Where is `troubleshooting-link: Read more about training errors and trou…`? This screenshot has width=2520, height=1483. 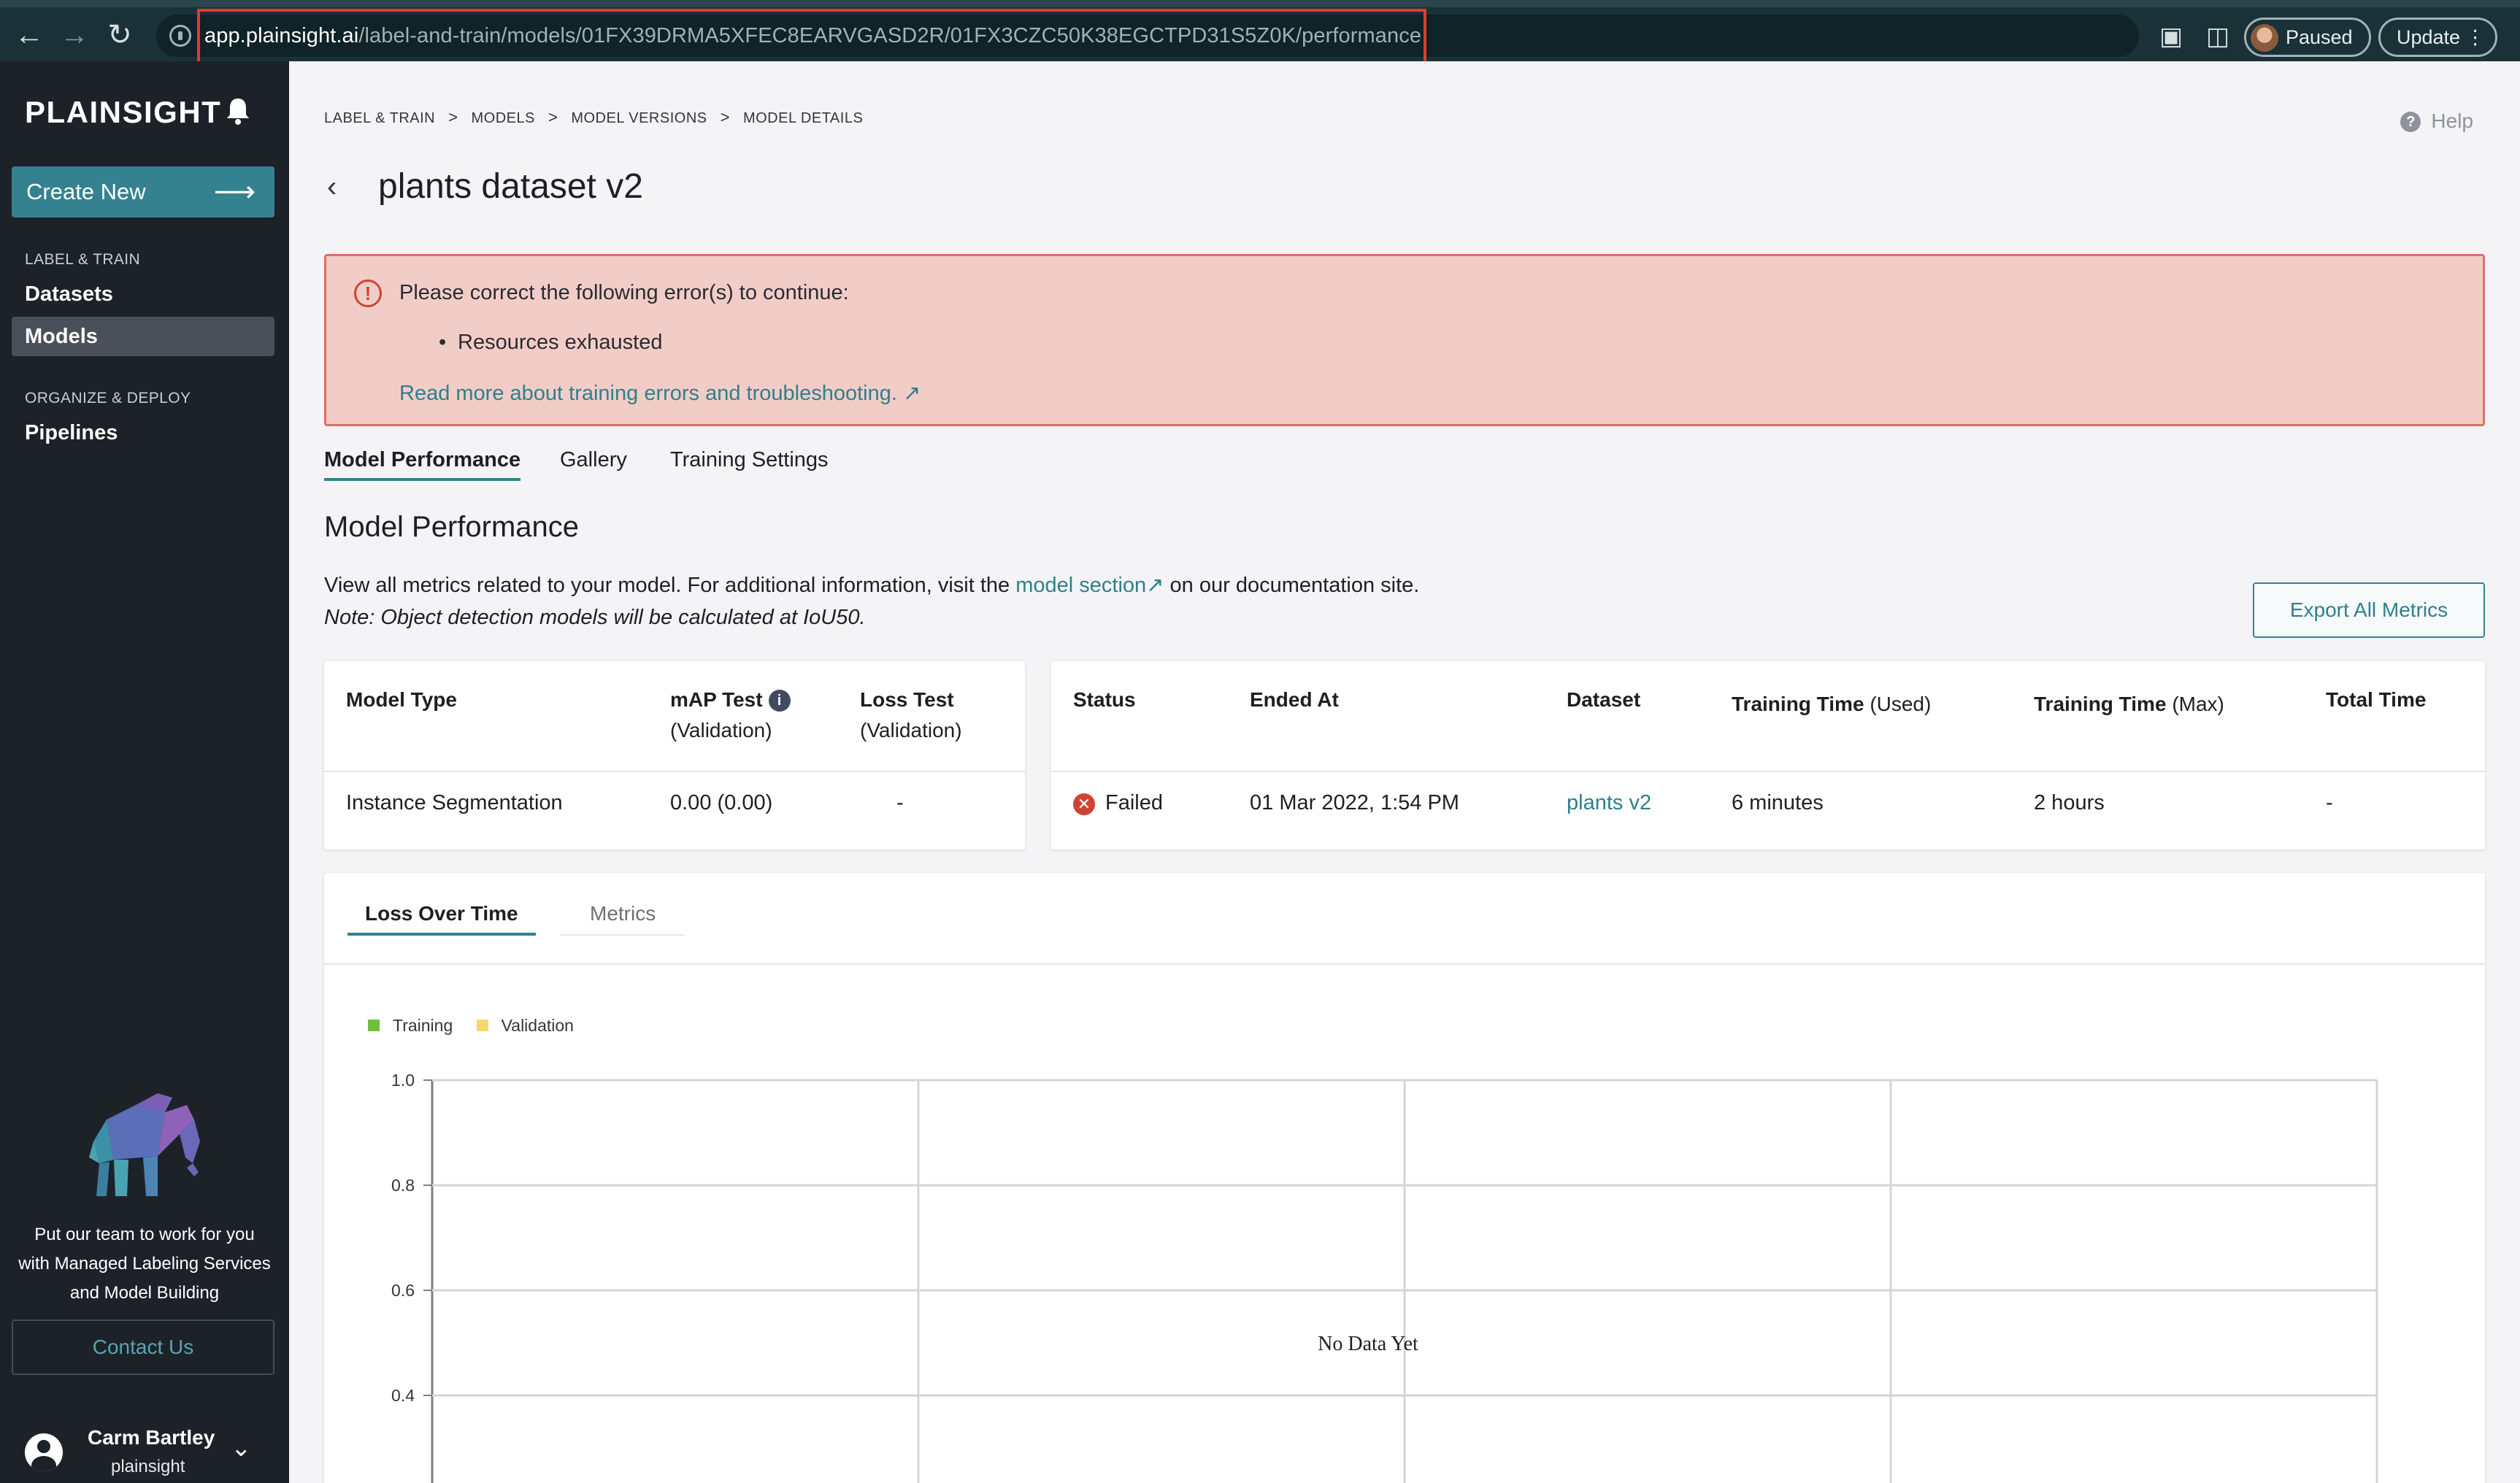 troubleshooting-link: Read more about training errors and trou… is located at coordinates (660, 393).